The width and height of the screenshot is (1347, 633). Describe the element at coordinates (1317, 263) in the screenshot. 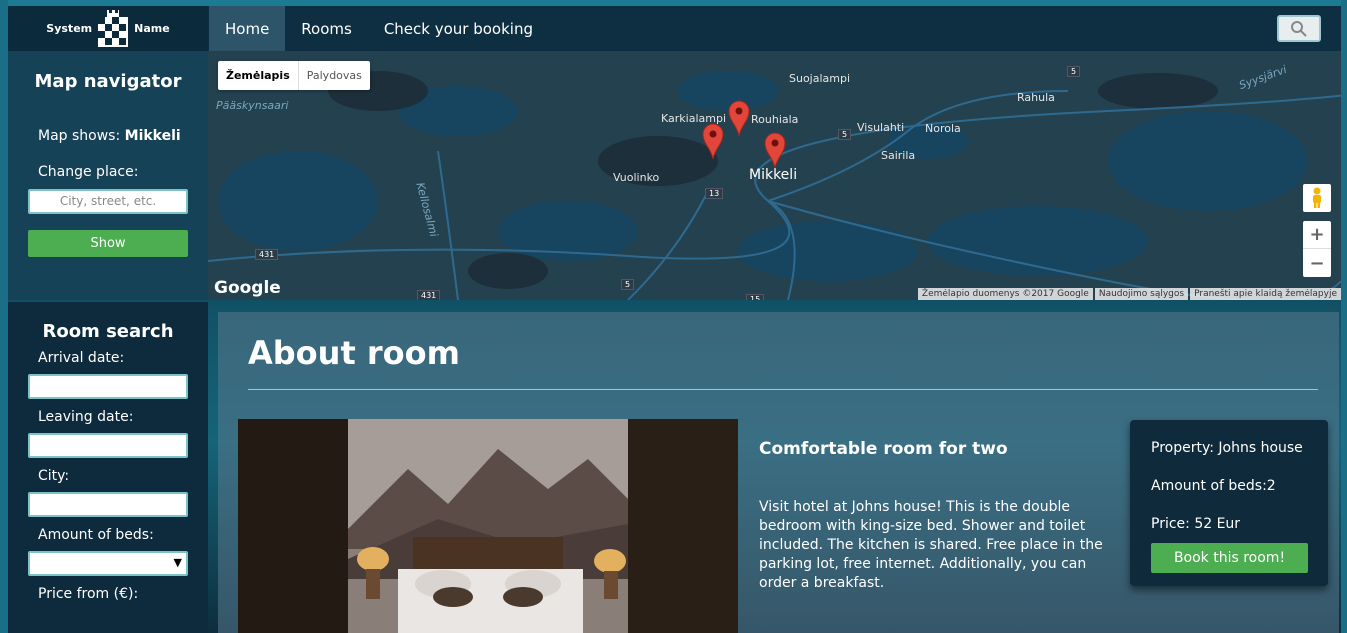

I see `zoom-out-button: −` at that location.